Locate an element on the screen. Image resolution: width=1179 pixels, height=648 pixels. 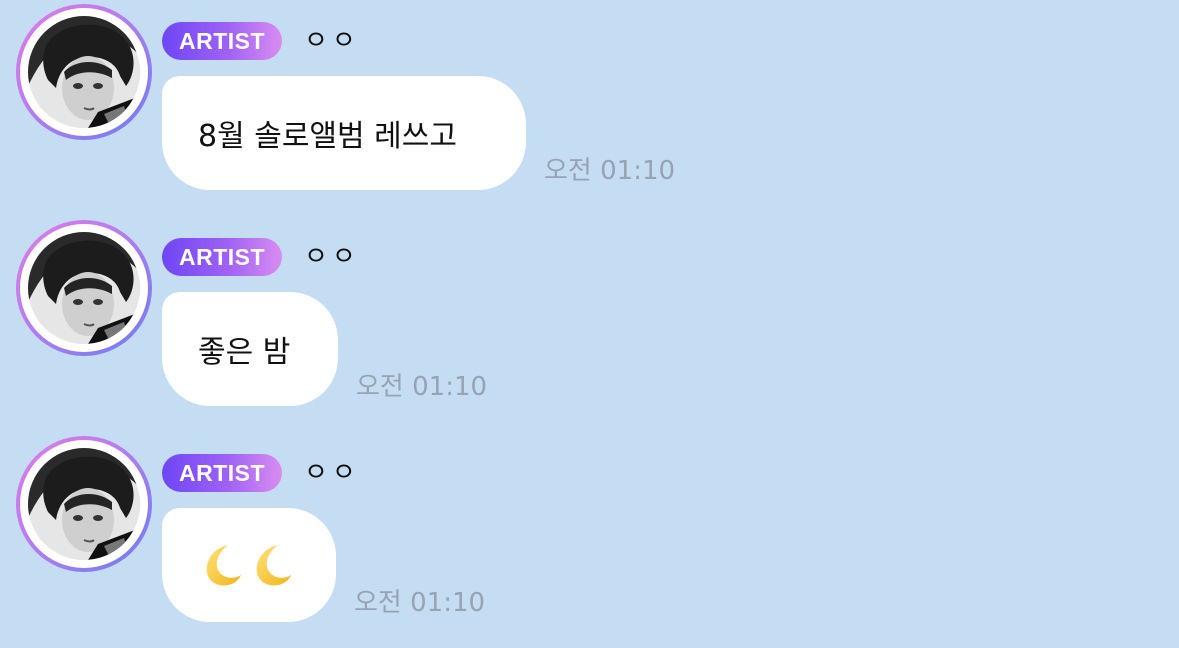
message-bubble: 8월 솔로앨범 레쓰고 is located at coordinates (344, 133).